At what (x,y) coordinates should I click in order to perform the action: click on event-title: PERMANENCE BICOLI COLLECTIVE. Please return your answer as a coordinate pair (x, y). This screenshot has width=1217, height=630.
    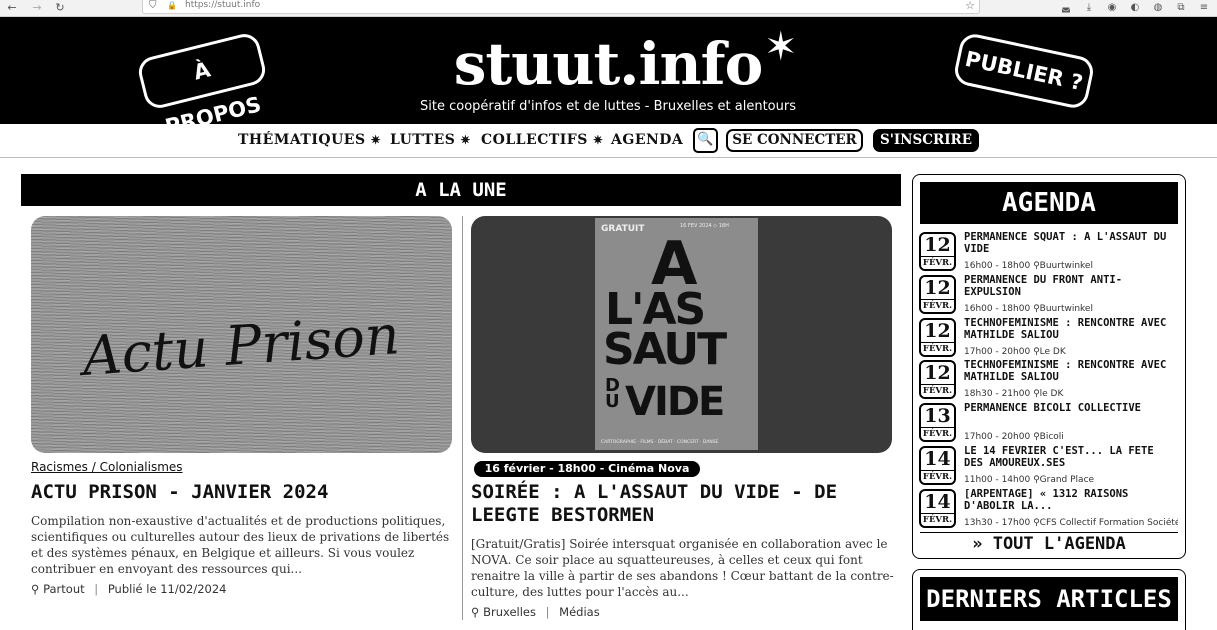
    Looking at the image, I should click on (1071, 408).